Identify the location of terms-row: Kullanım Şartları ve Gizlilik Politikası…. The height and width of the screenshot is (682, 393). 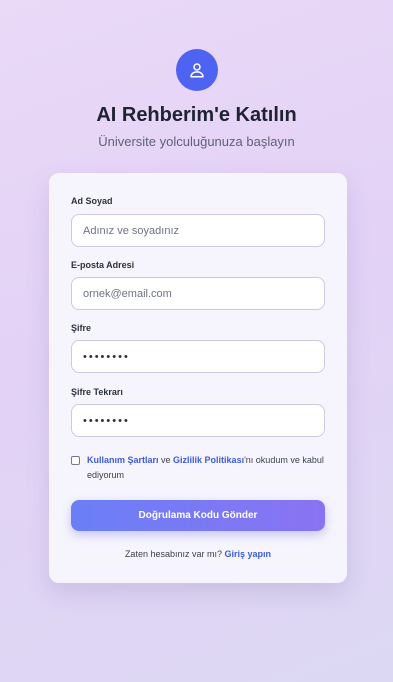
(199, 468).